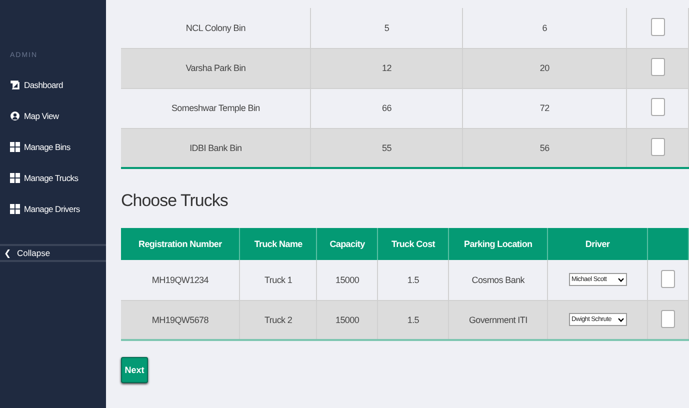 Image resolution: width=689 pixels, height=408 pixels. I want to click on sidebar-item: Manage Drivers, so click(53, 208).